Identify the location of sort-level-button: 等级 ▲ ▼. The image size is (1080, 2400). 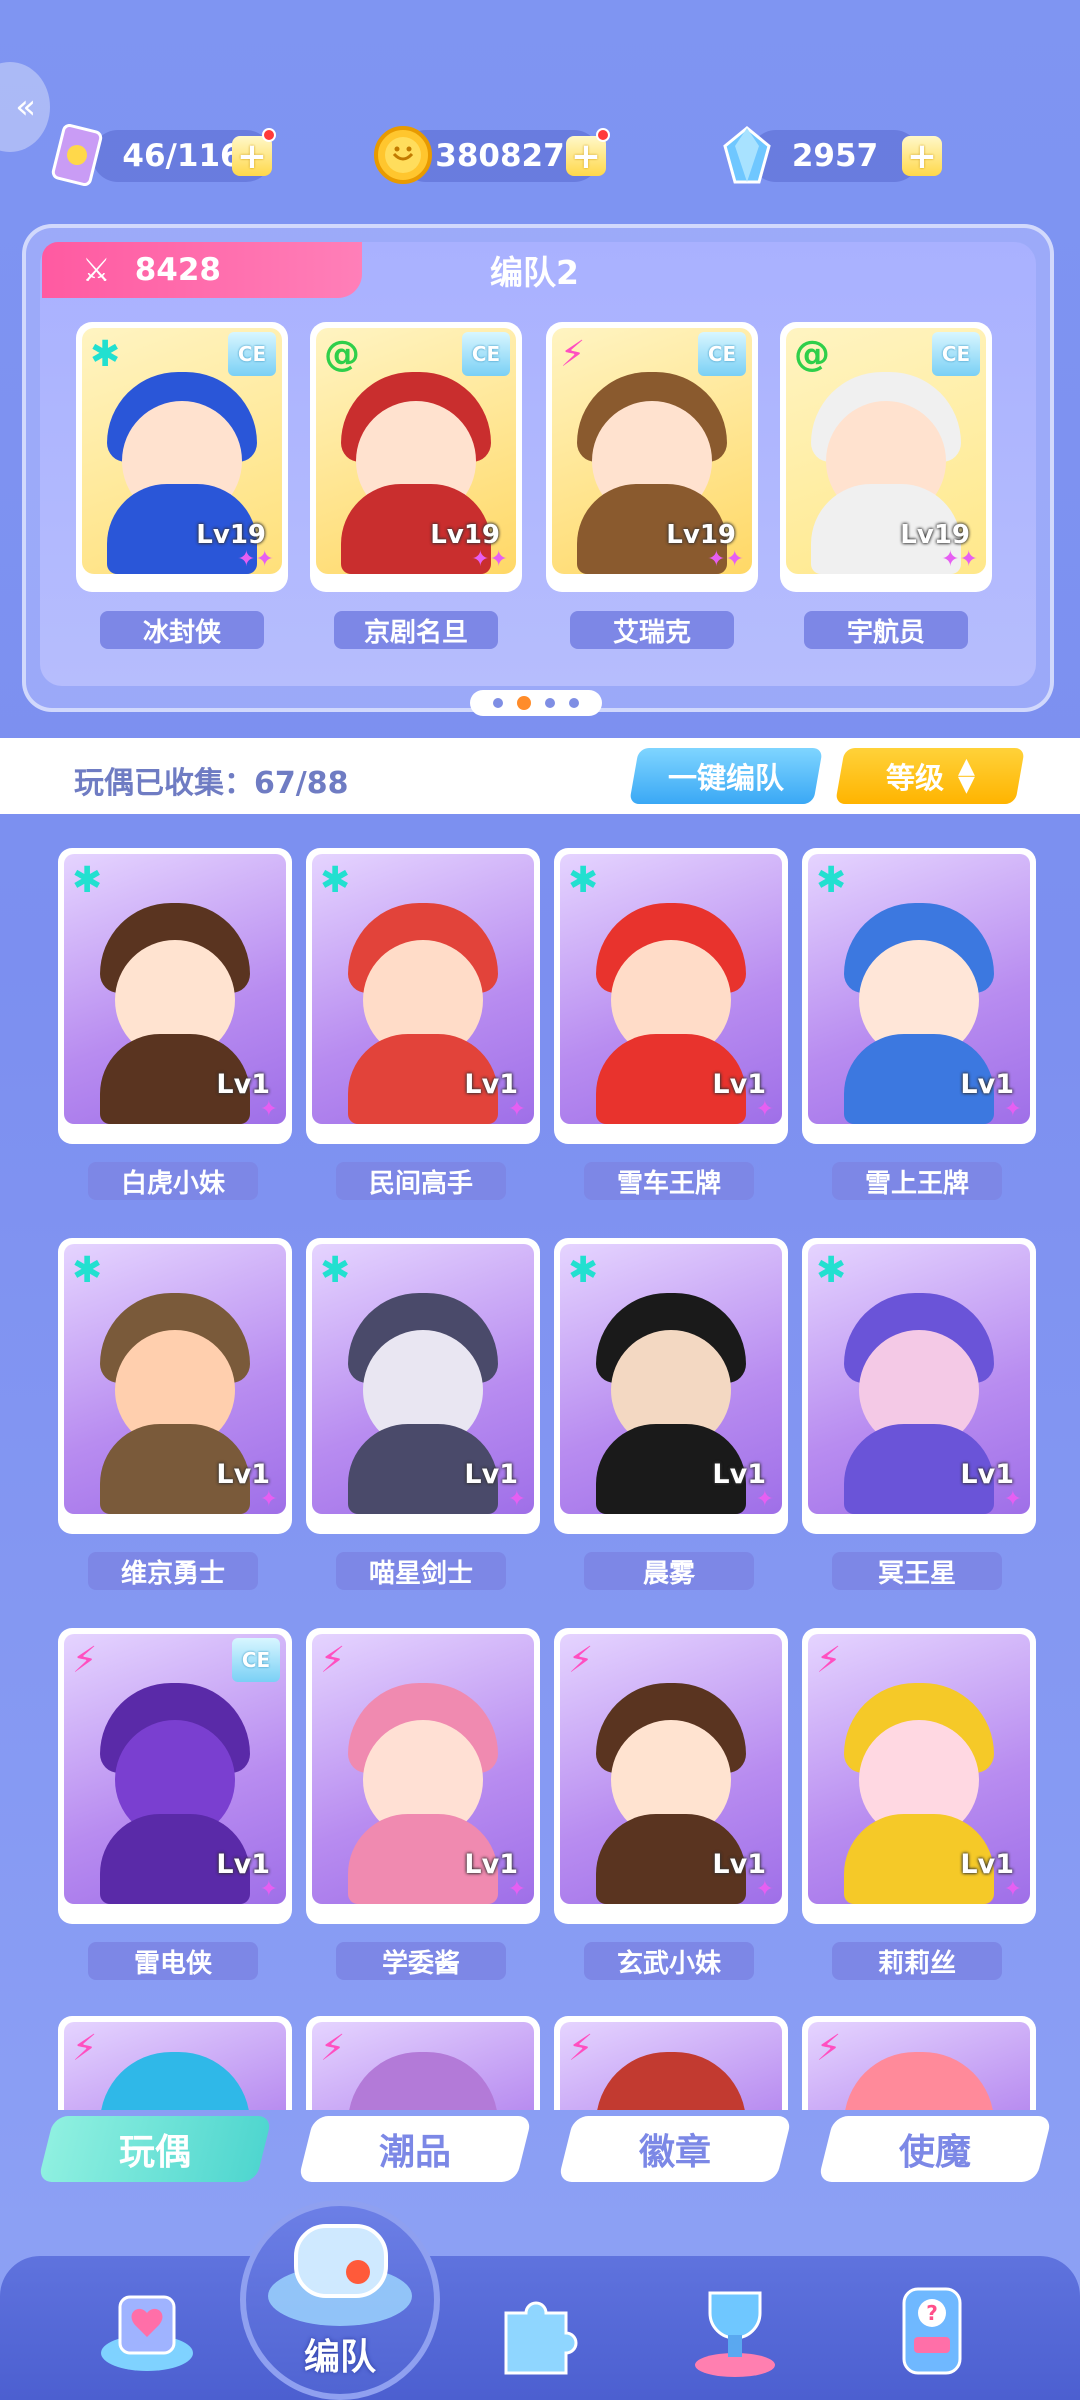
(930, 776).